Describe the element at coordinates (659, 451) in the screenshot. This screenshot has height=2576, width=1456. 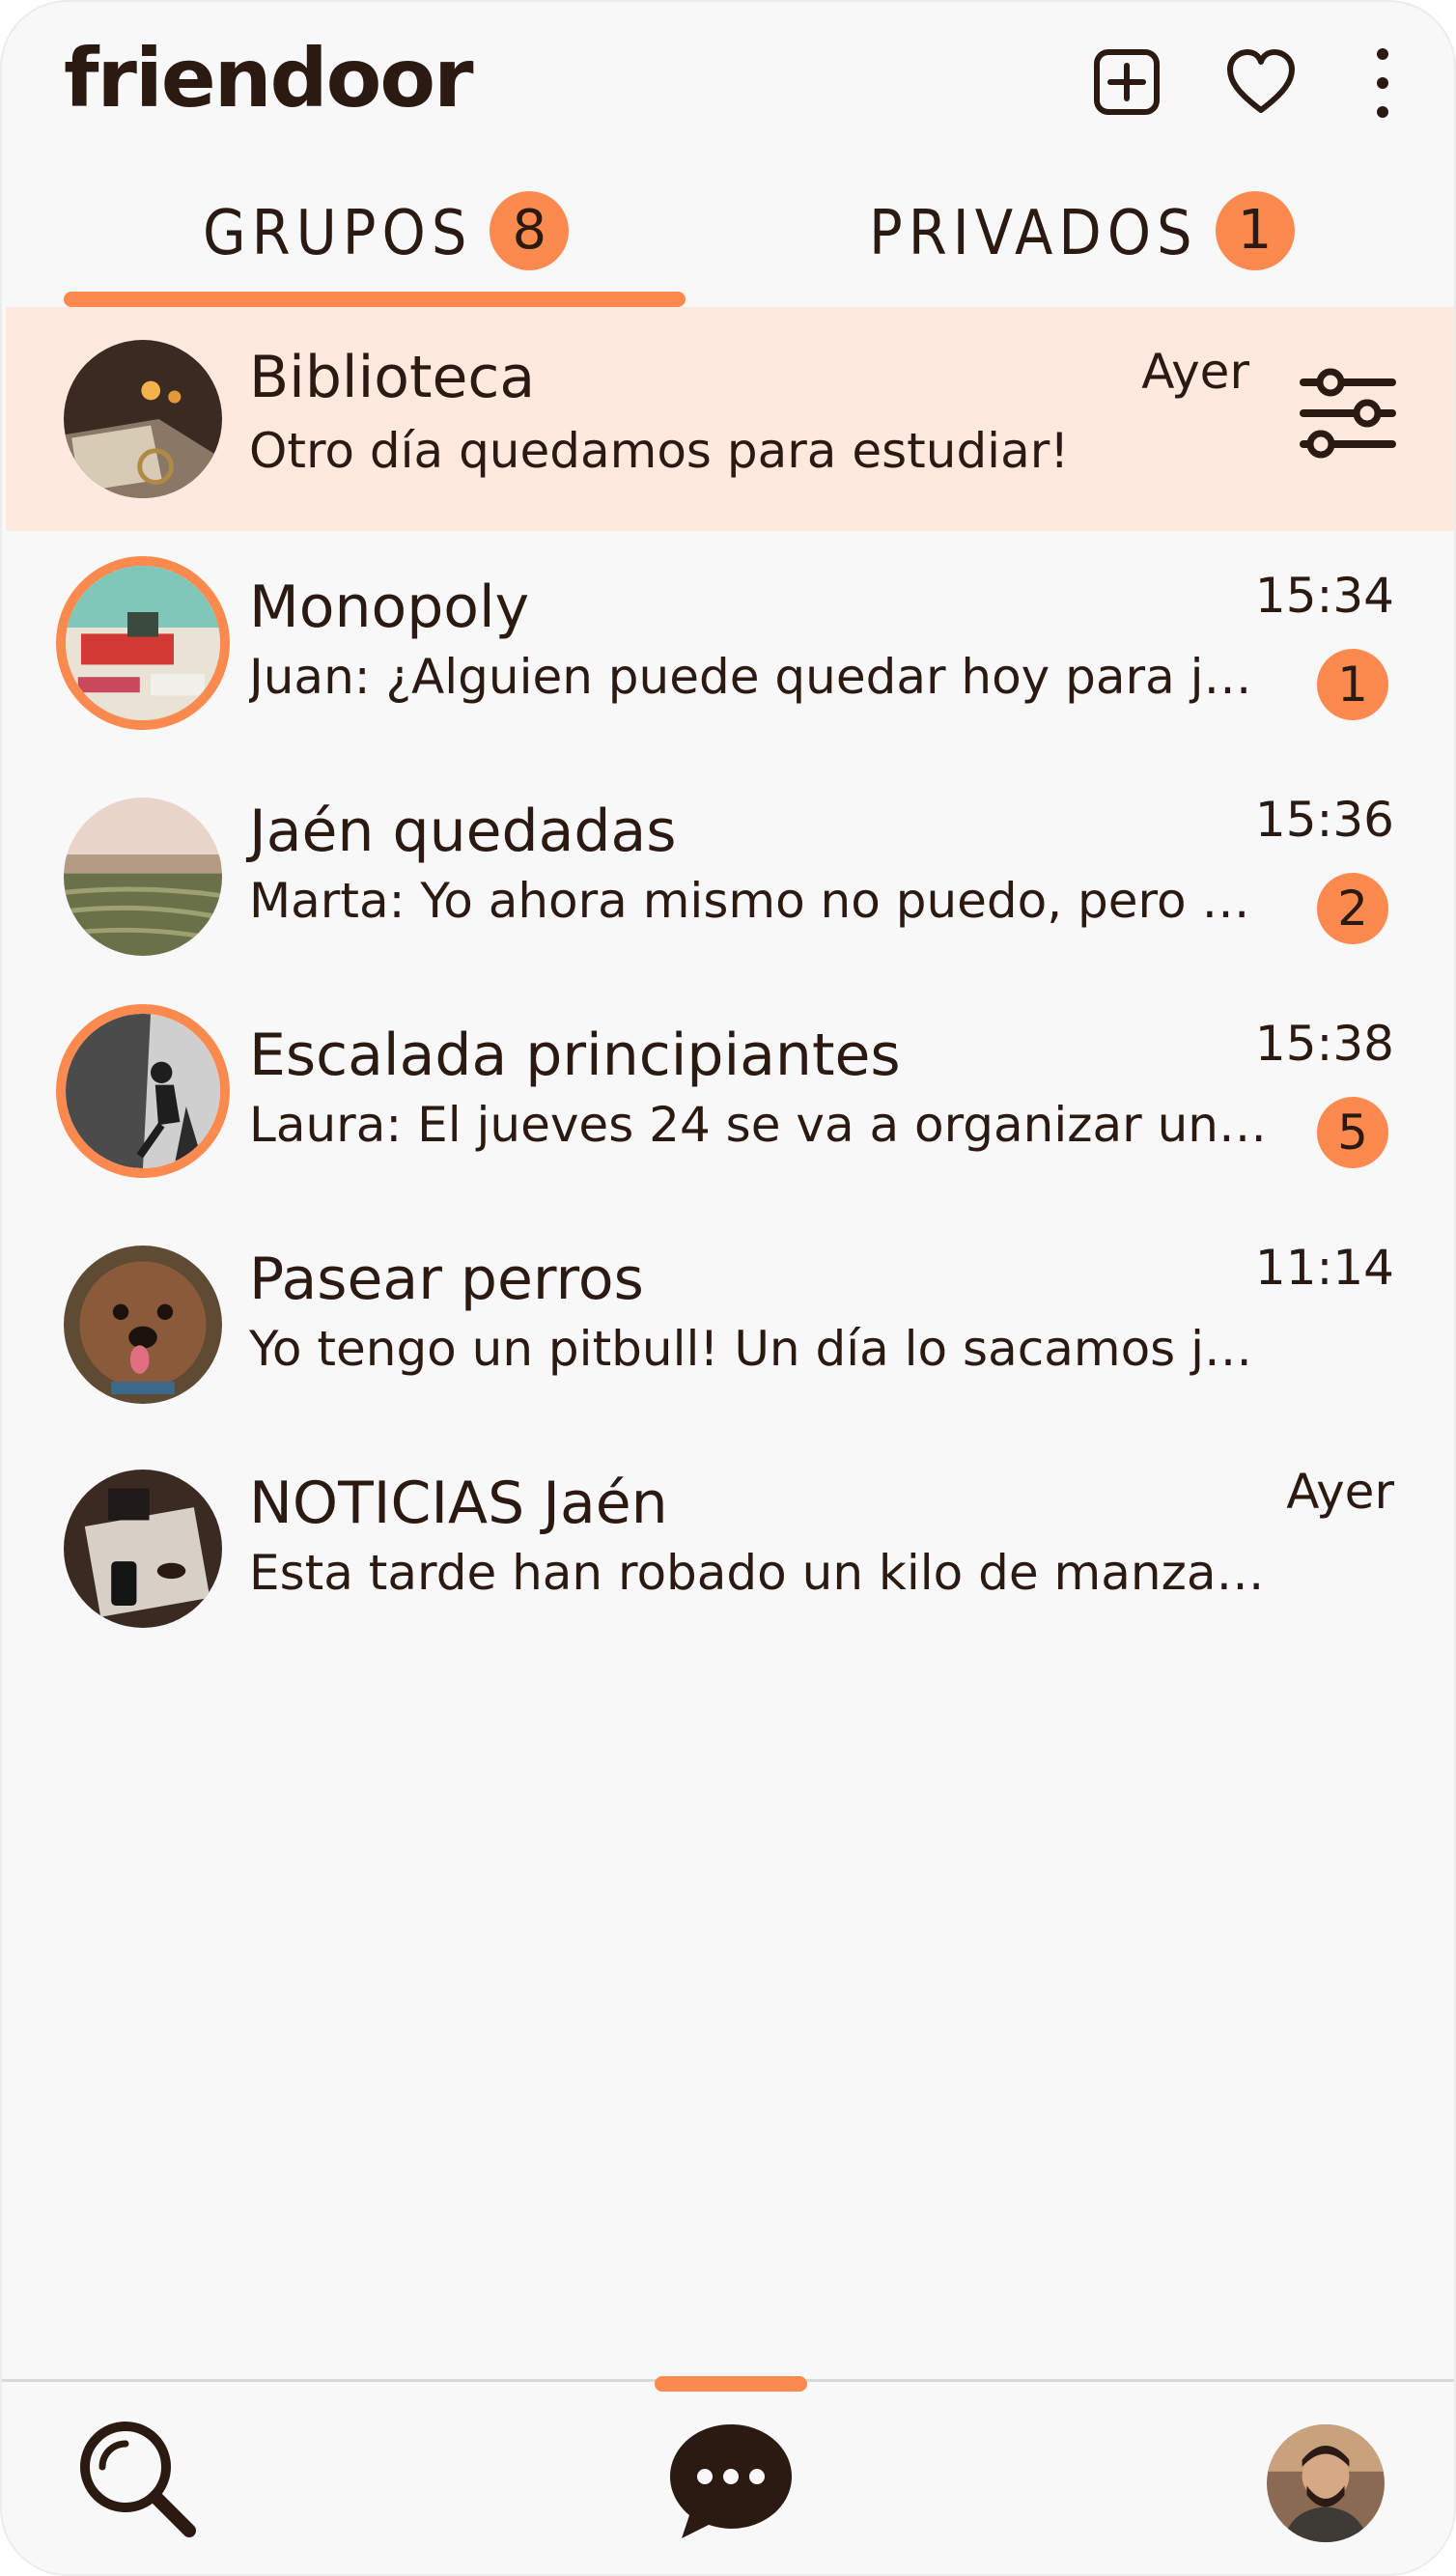
I see `chat-preview: Otro día quedamos para estudiar!` at that location.